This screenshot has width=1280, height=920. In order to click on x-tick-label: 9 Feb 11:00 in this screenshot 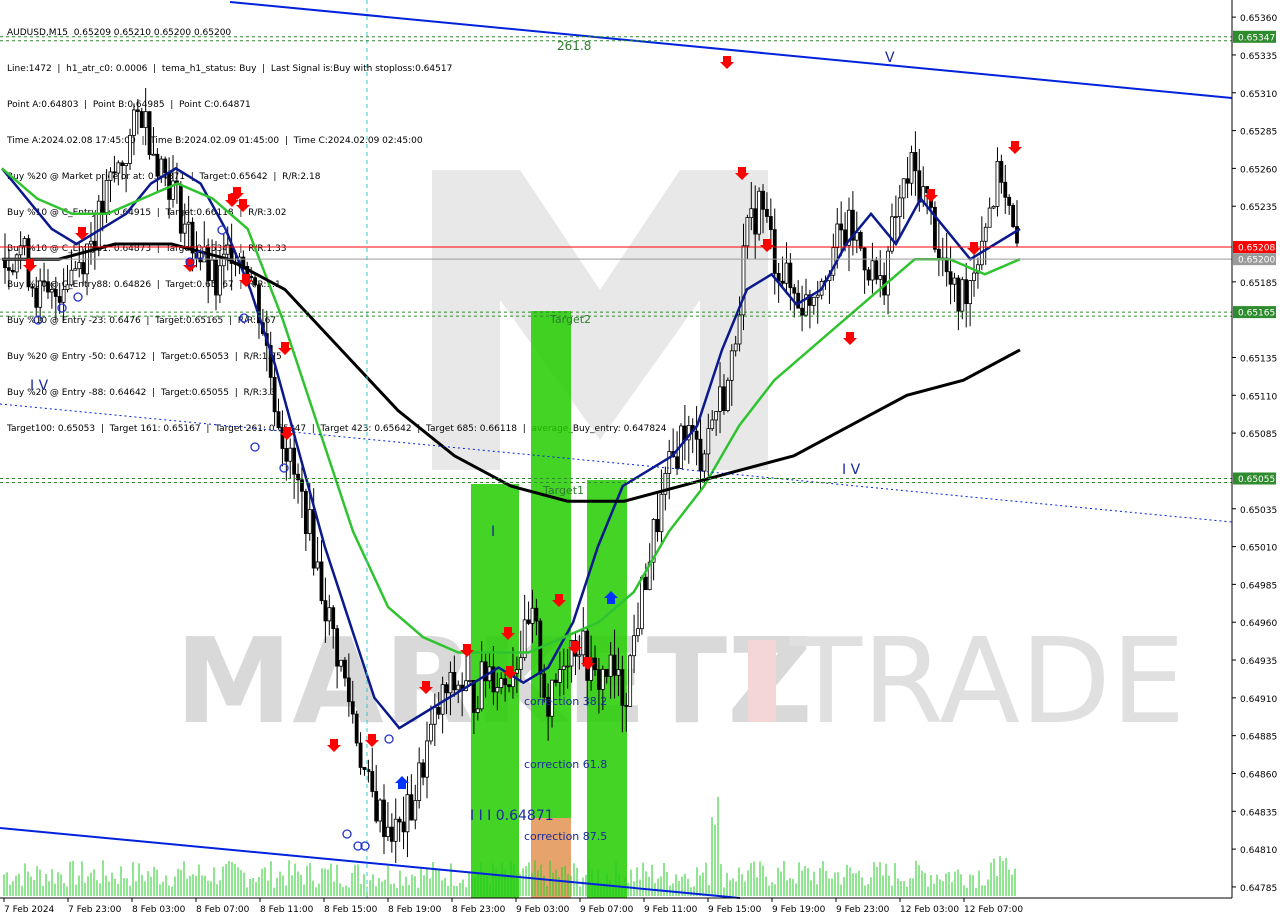, I will do `click(671, 910)`.